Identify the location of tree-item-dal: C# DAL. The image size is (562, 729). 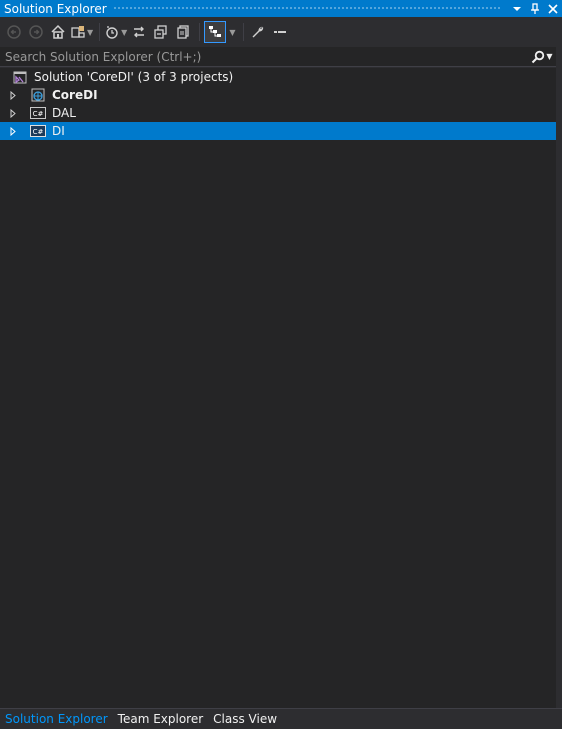
(278, 113).